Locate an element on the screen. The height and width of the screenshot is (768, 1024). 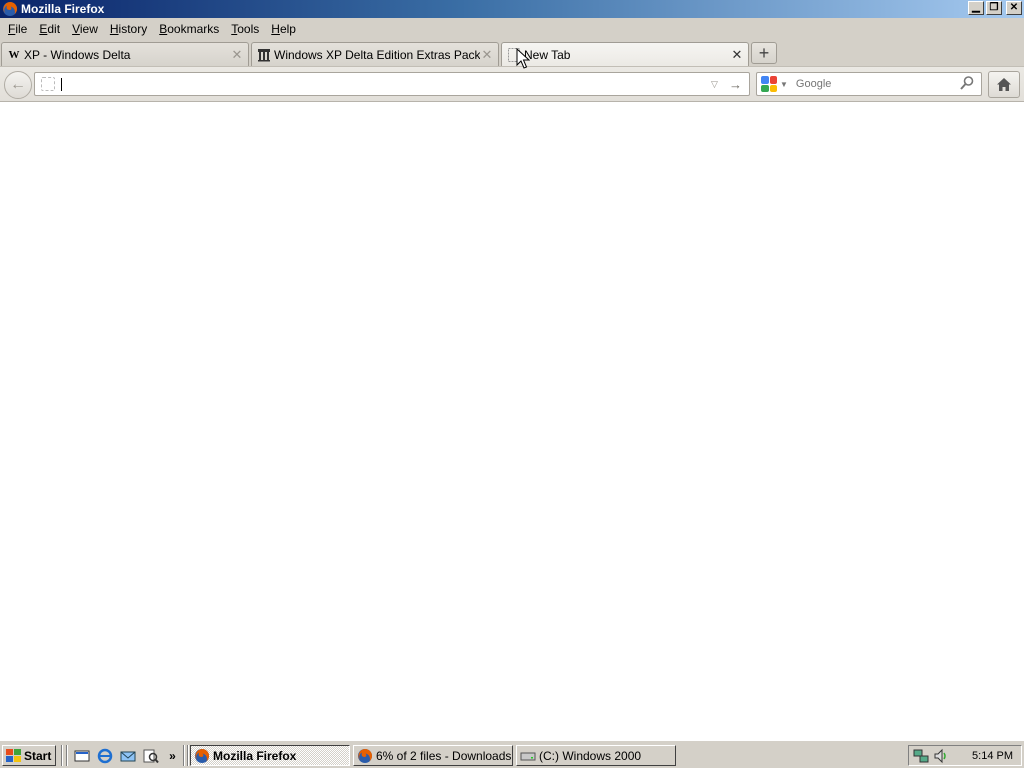
start-label: Start is located at coordinates (38, 755).